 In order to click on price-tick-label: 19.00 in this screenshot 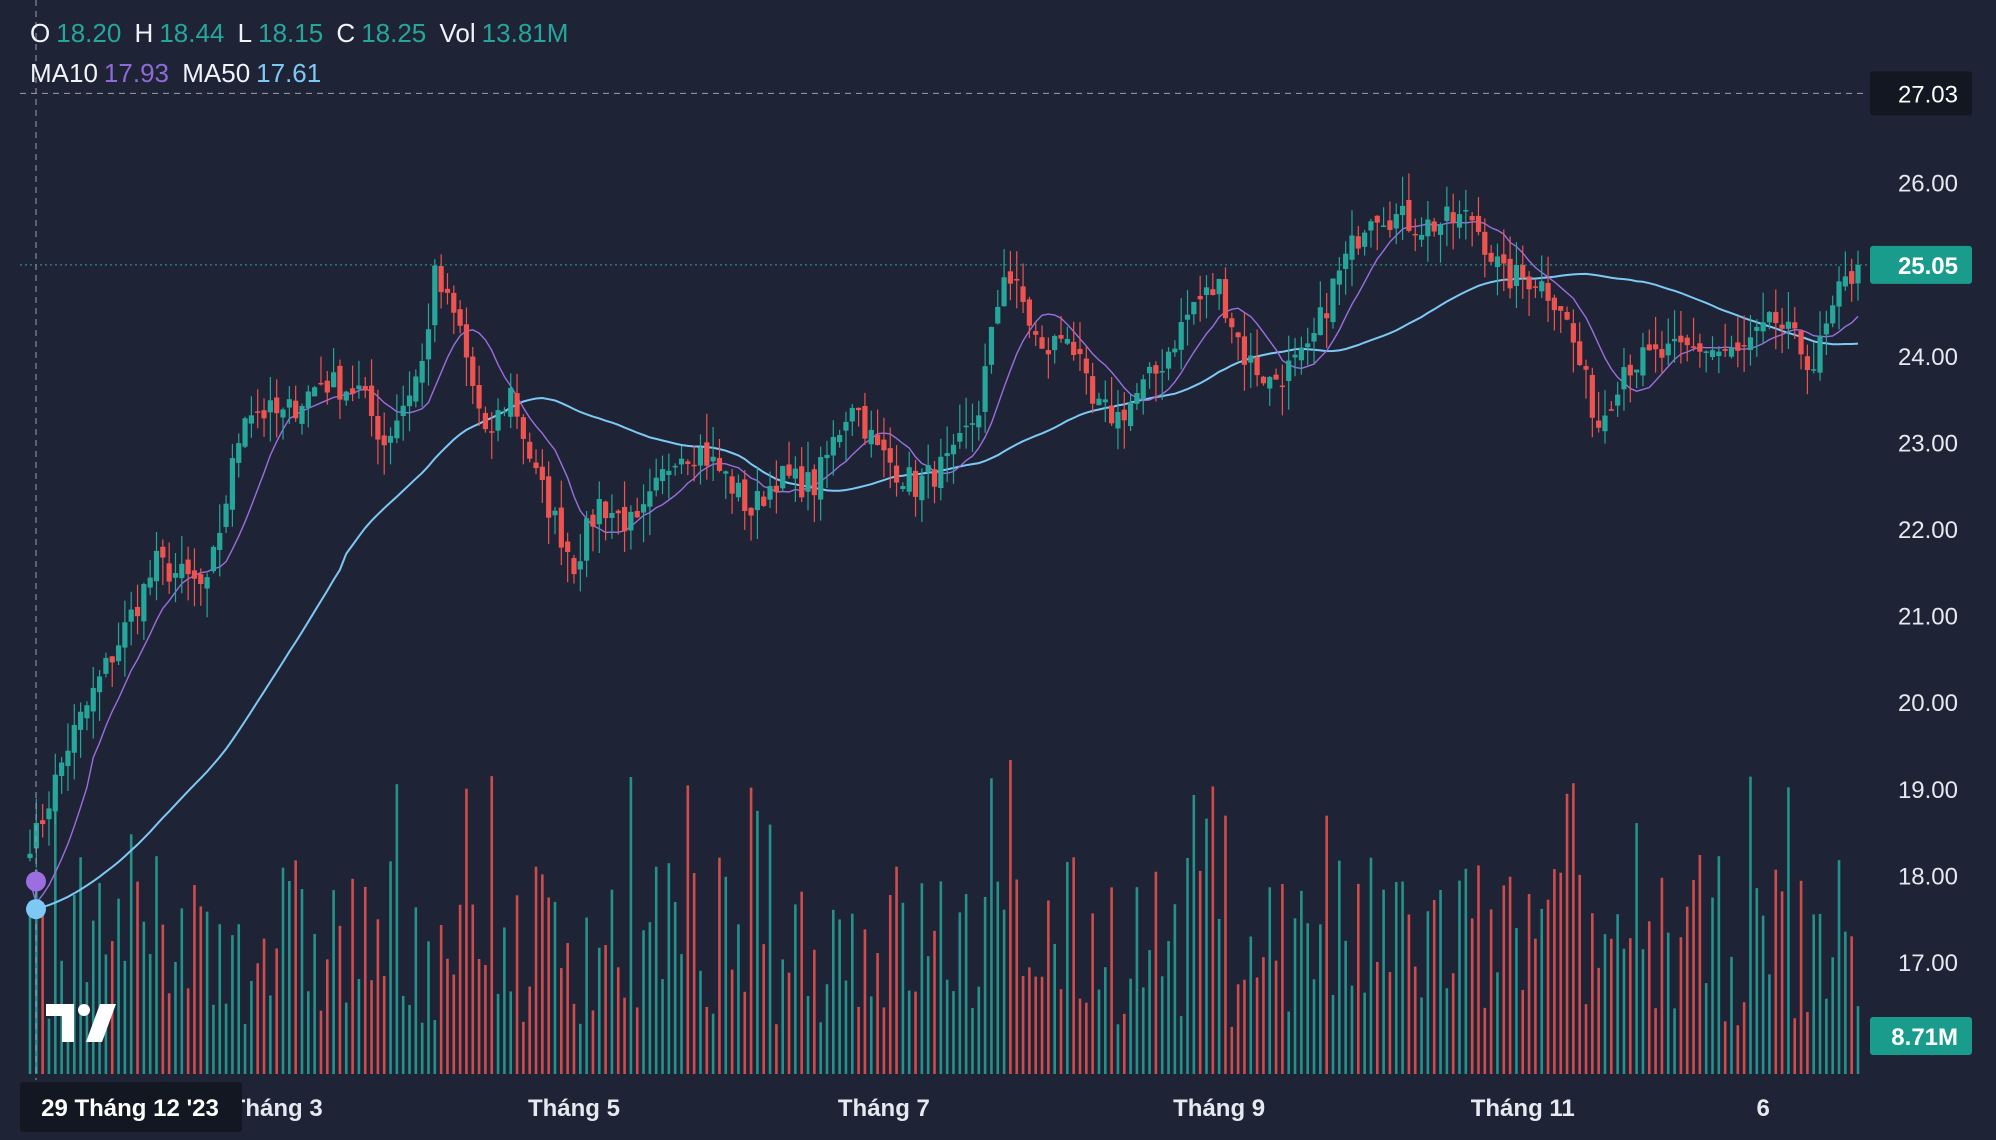, I will do `click(1928, 790)`.